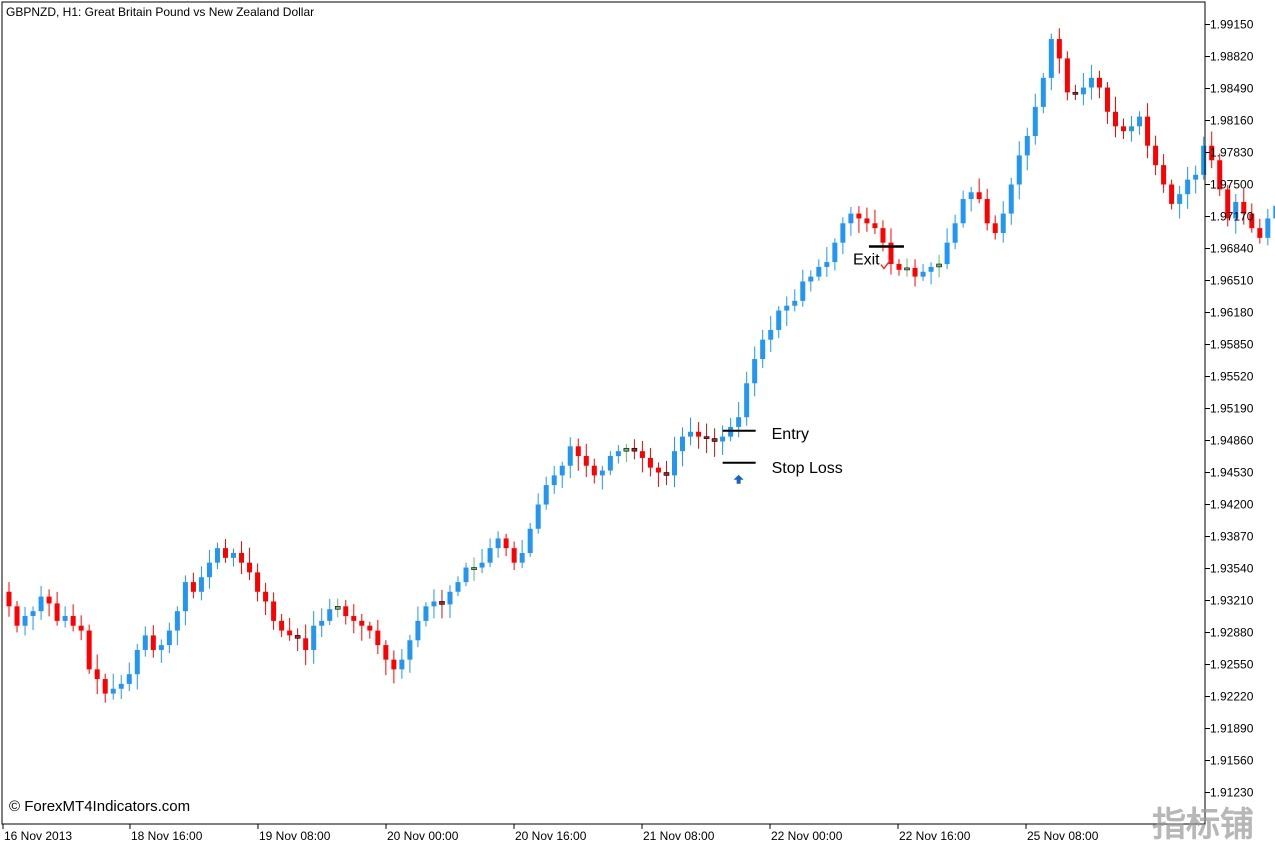 The image size is (1275, 853). Describe the element at coordinates (866, 260) in the screenshot. I see `exit-label: Exit` at that location.